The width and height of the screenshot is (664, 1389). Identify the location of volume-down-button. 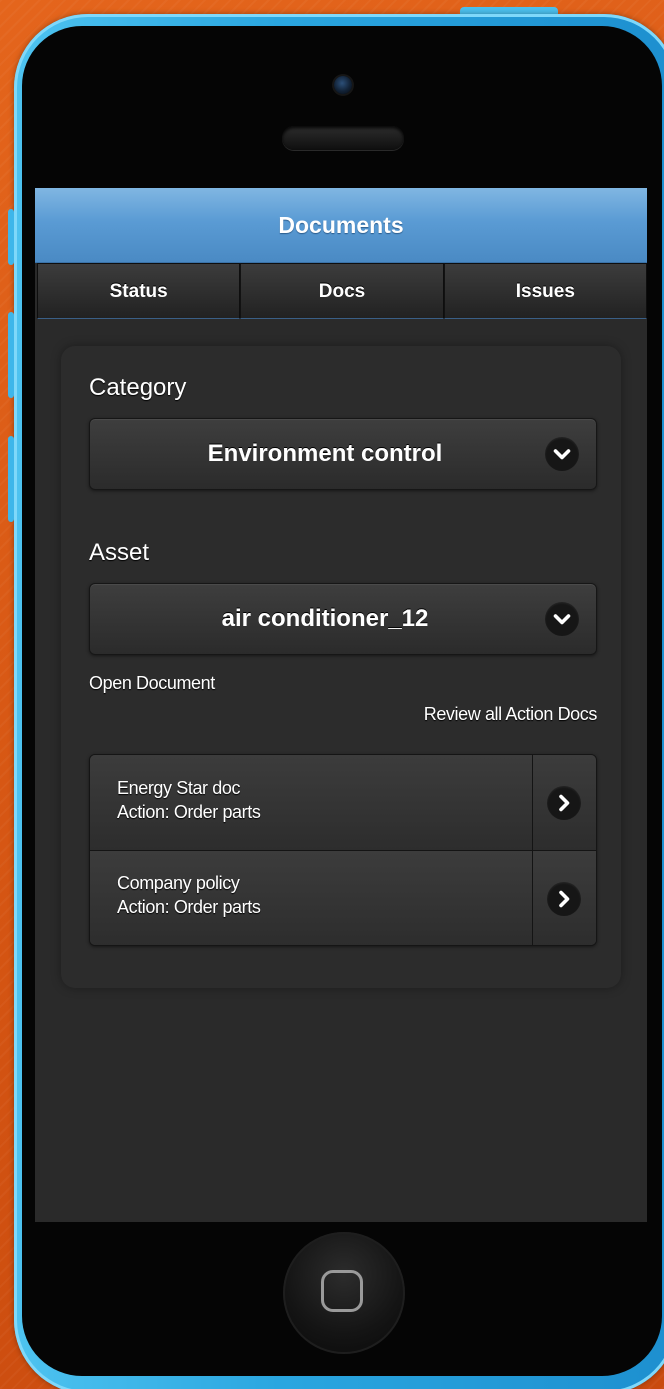
(11, 479).